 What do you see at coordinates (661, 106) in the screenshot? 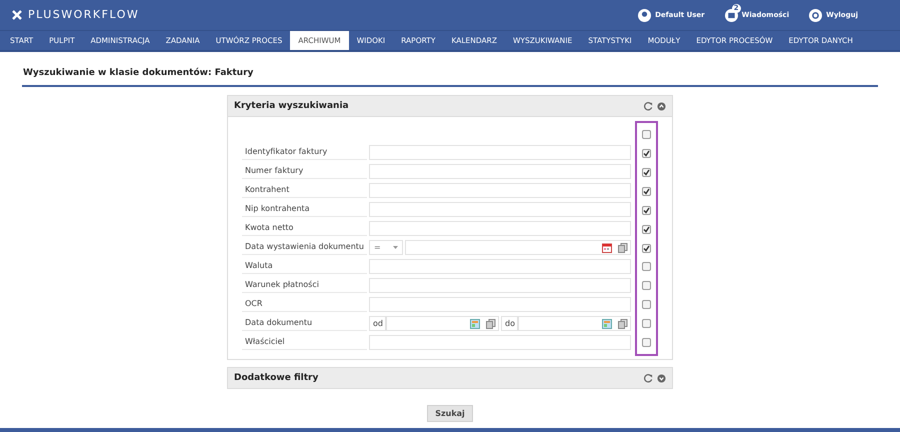
I see `collapse-icon` at bounding box center [661, 106].